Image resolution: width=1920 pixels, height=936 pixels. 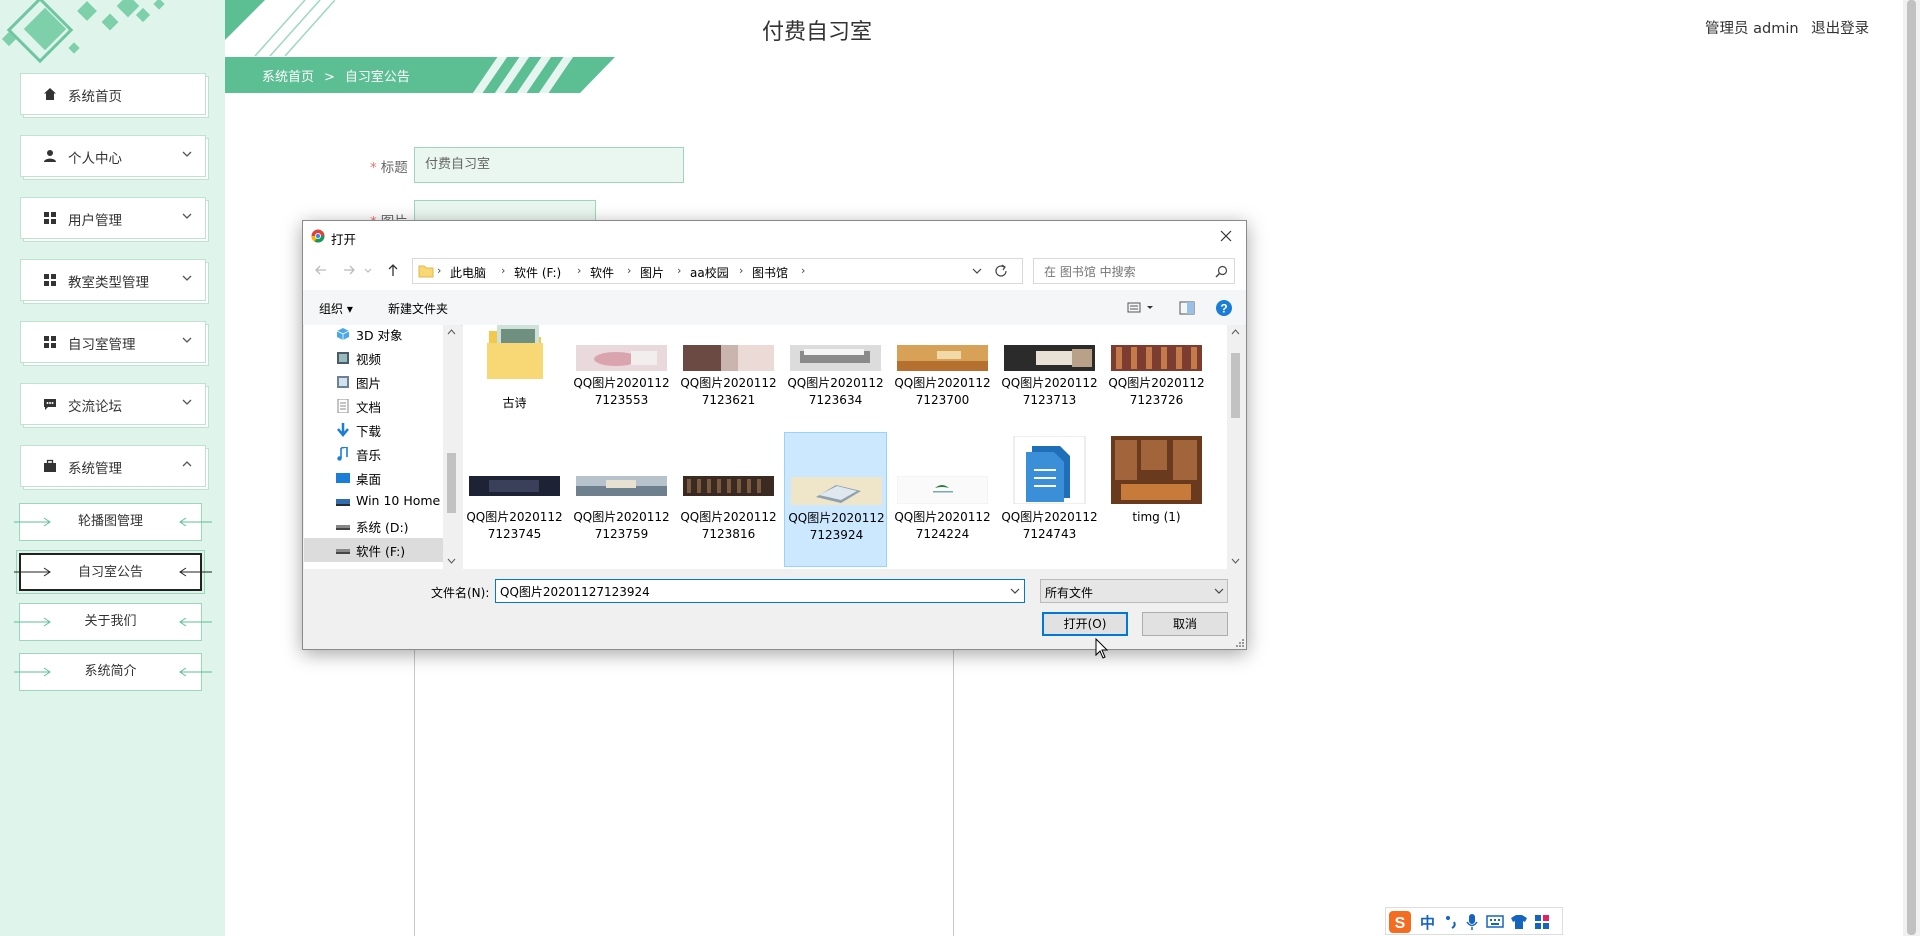 I want to click on briefcase-icon, so click(x=50, y=465).